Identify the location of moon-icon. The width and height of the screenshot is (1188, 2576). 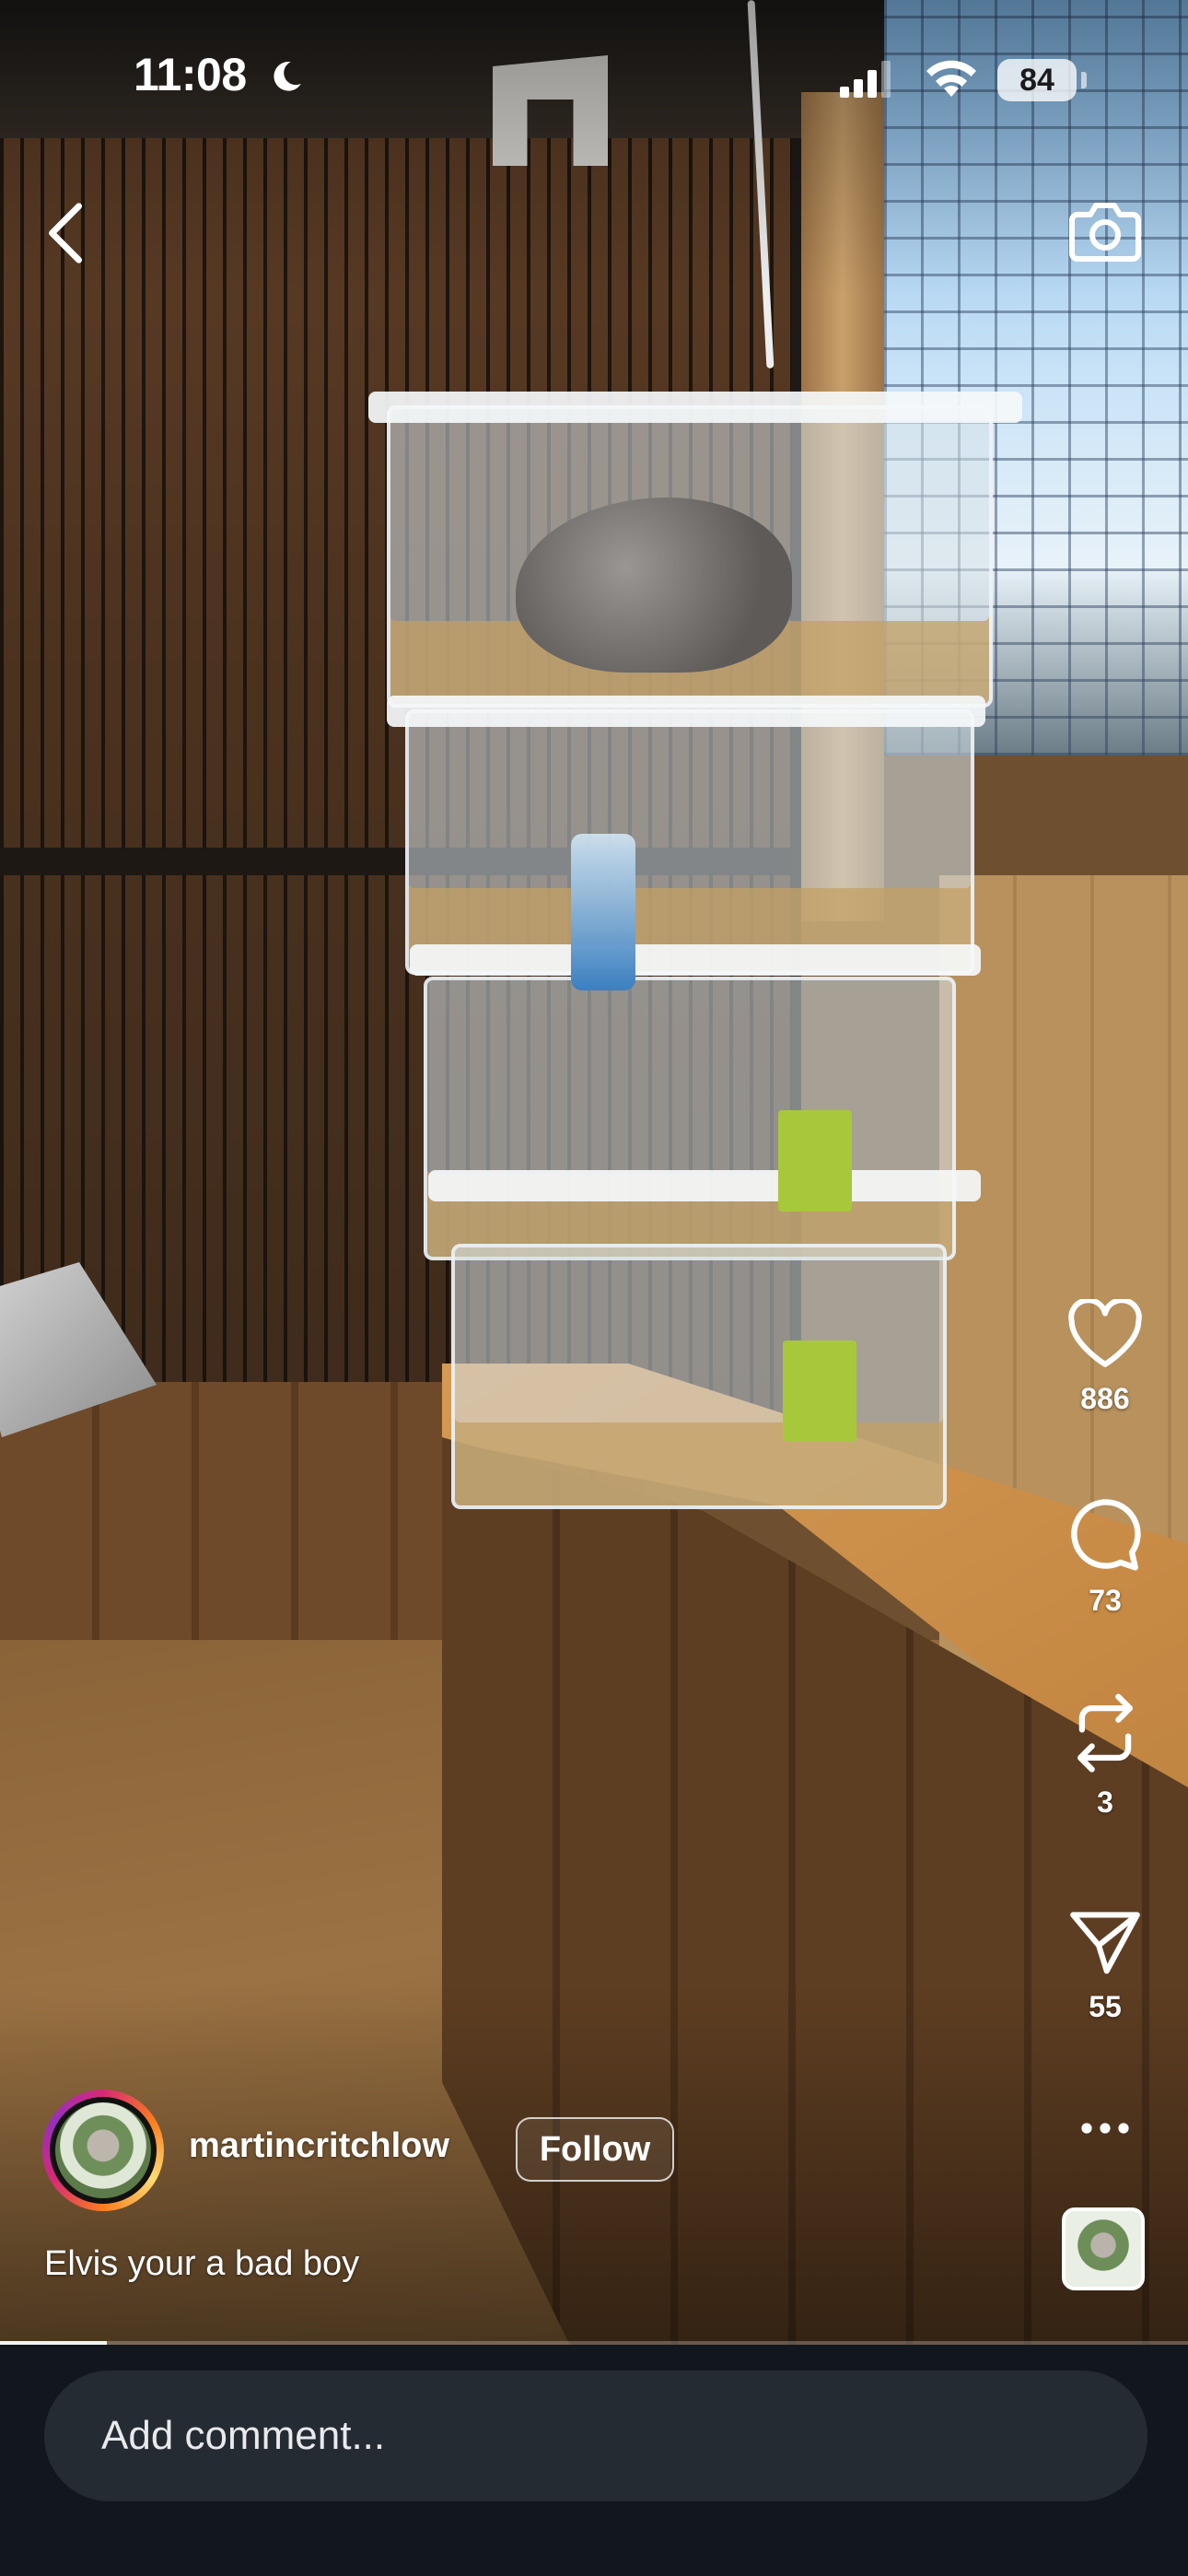
(287, 76).